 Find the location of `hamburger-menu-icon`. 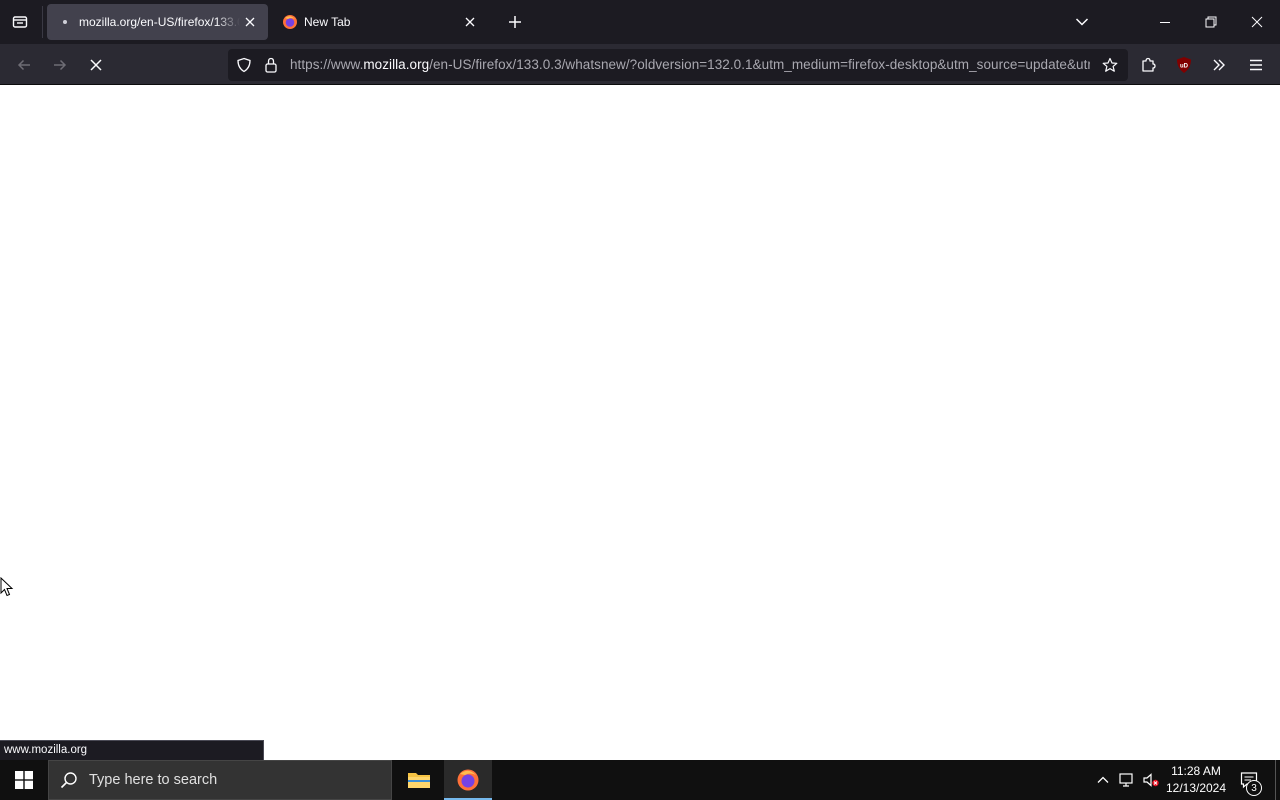

hamburger-menu-icon is located at coordinates (1256, 65).